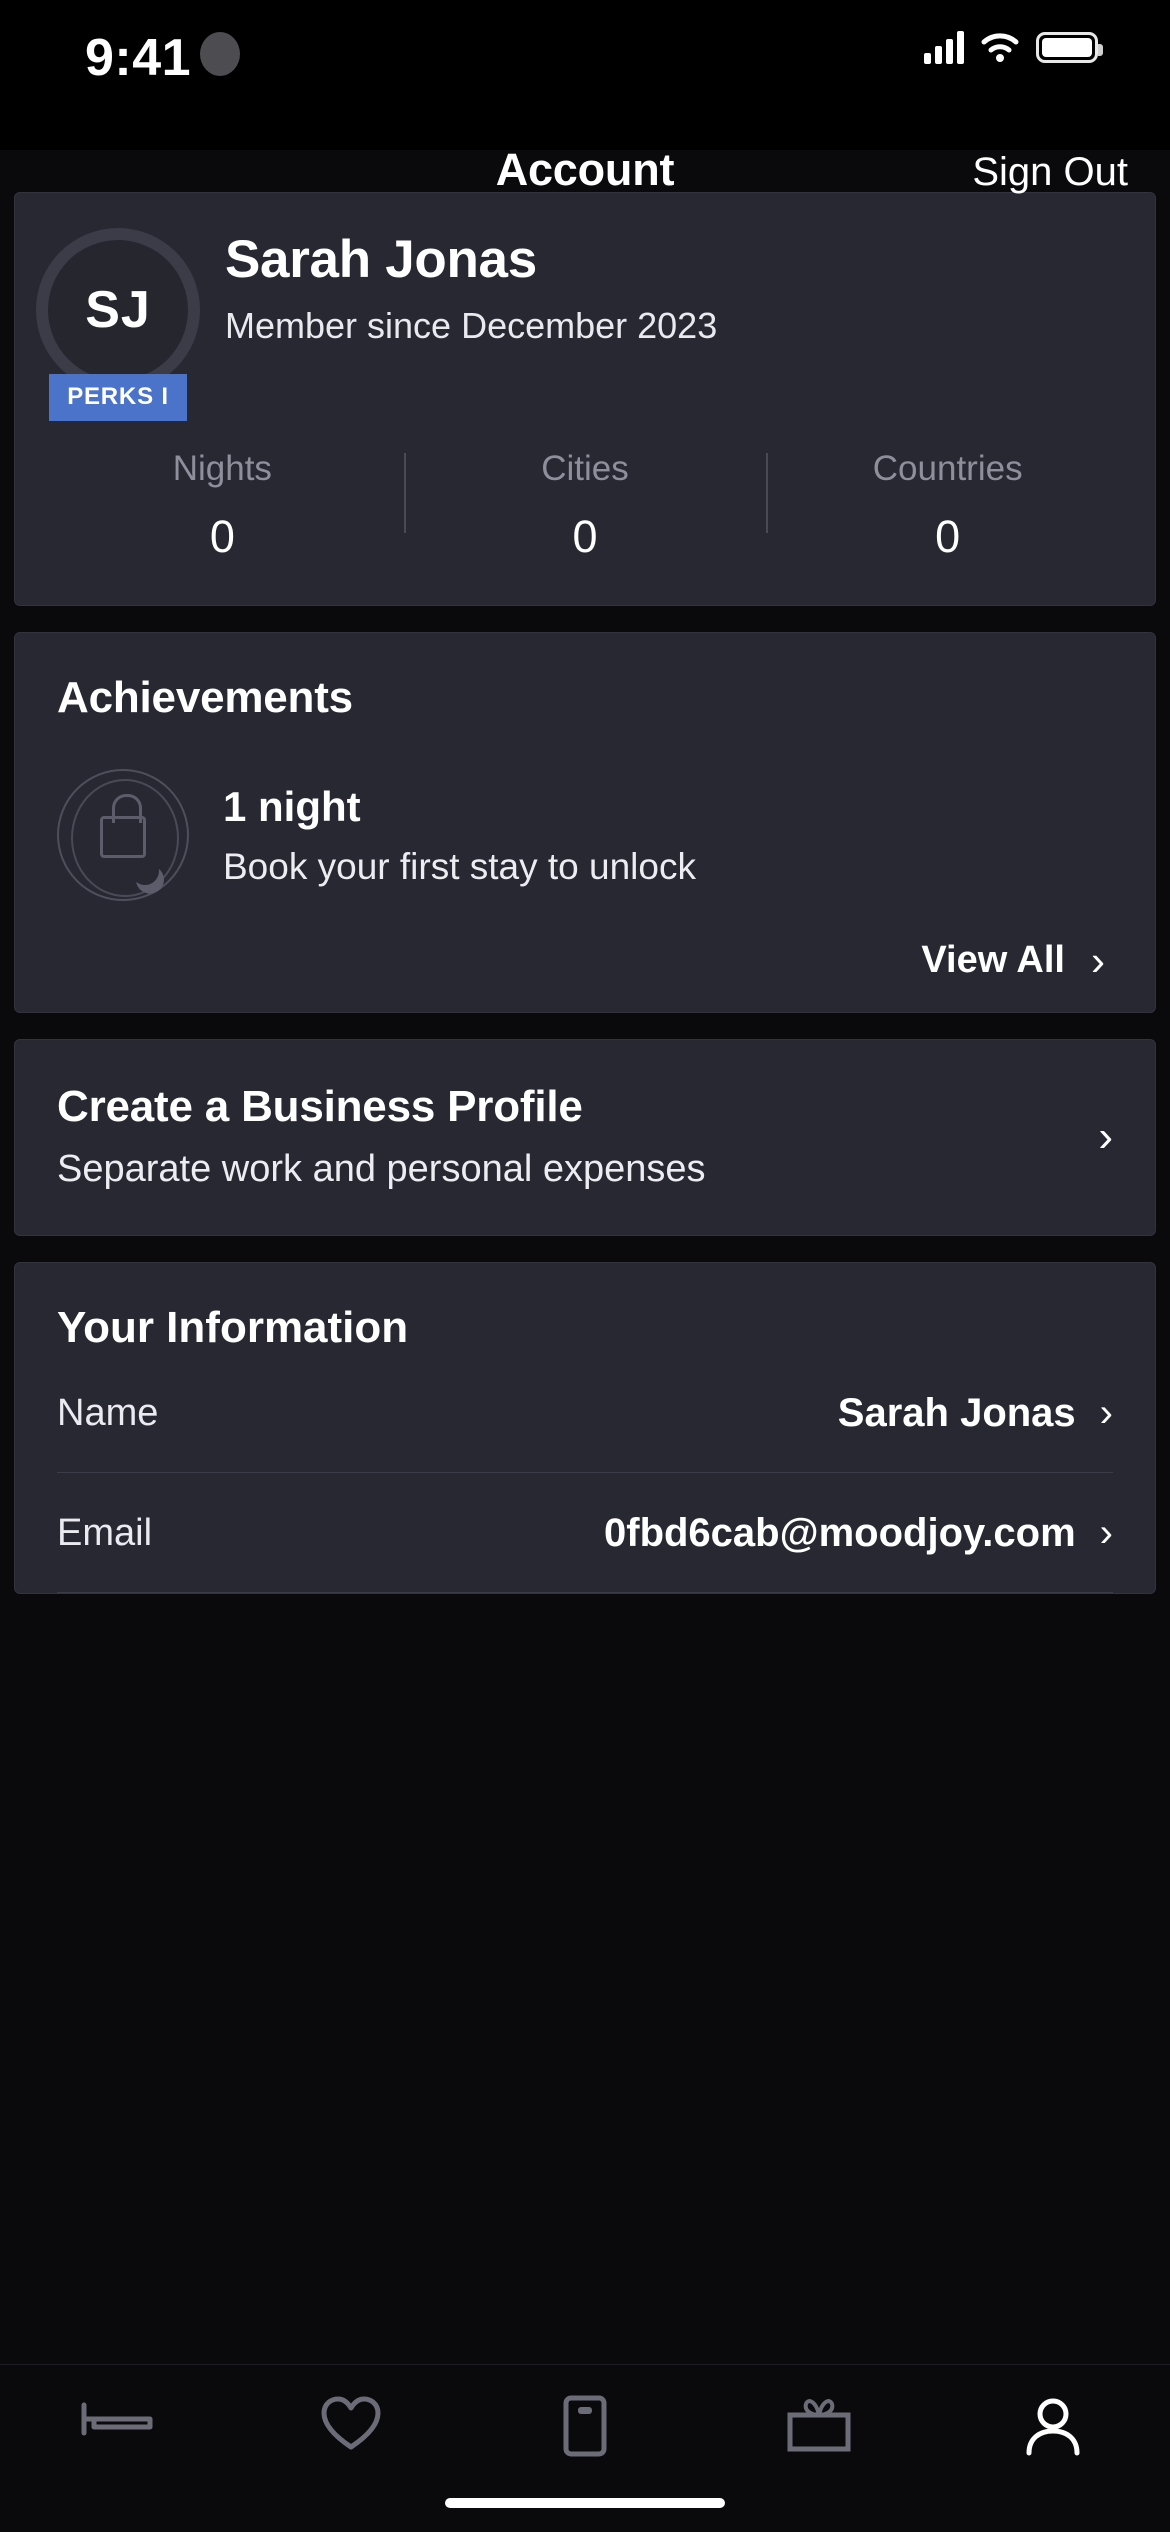 The image size is (1170, 2532). I want to click on locked-moon-badge-icon, so click(123, 835).